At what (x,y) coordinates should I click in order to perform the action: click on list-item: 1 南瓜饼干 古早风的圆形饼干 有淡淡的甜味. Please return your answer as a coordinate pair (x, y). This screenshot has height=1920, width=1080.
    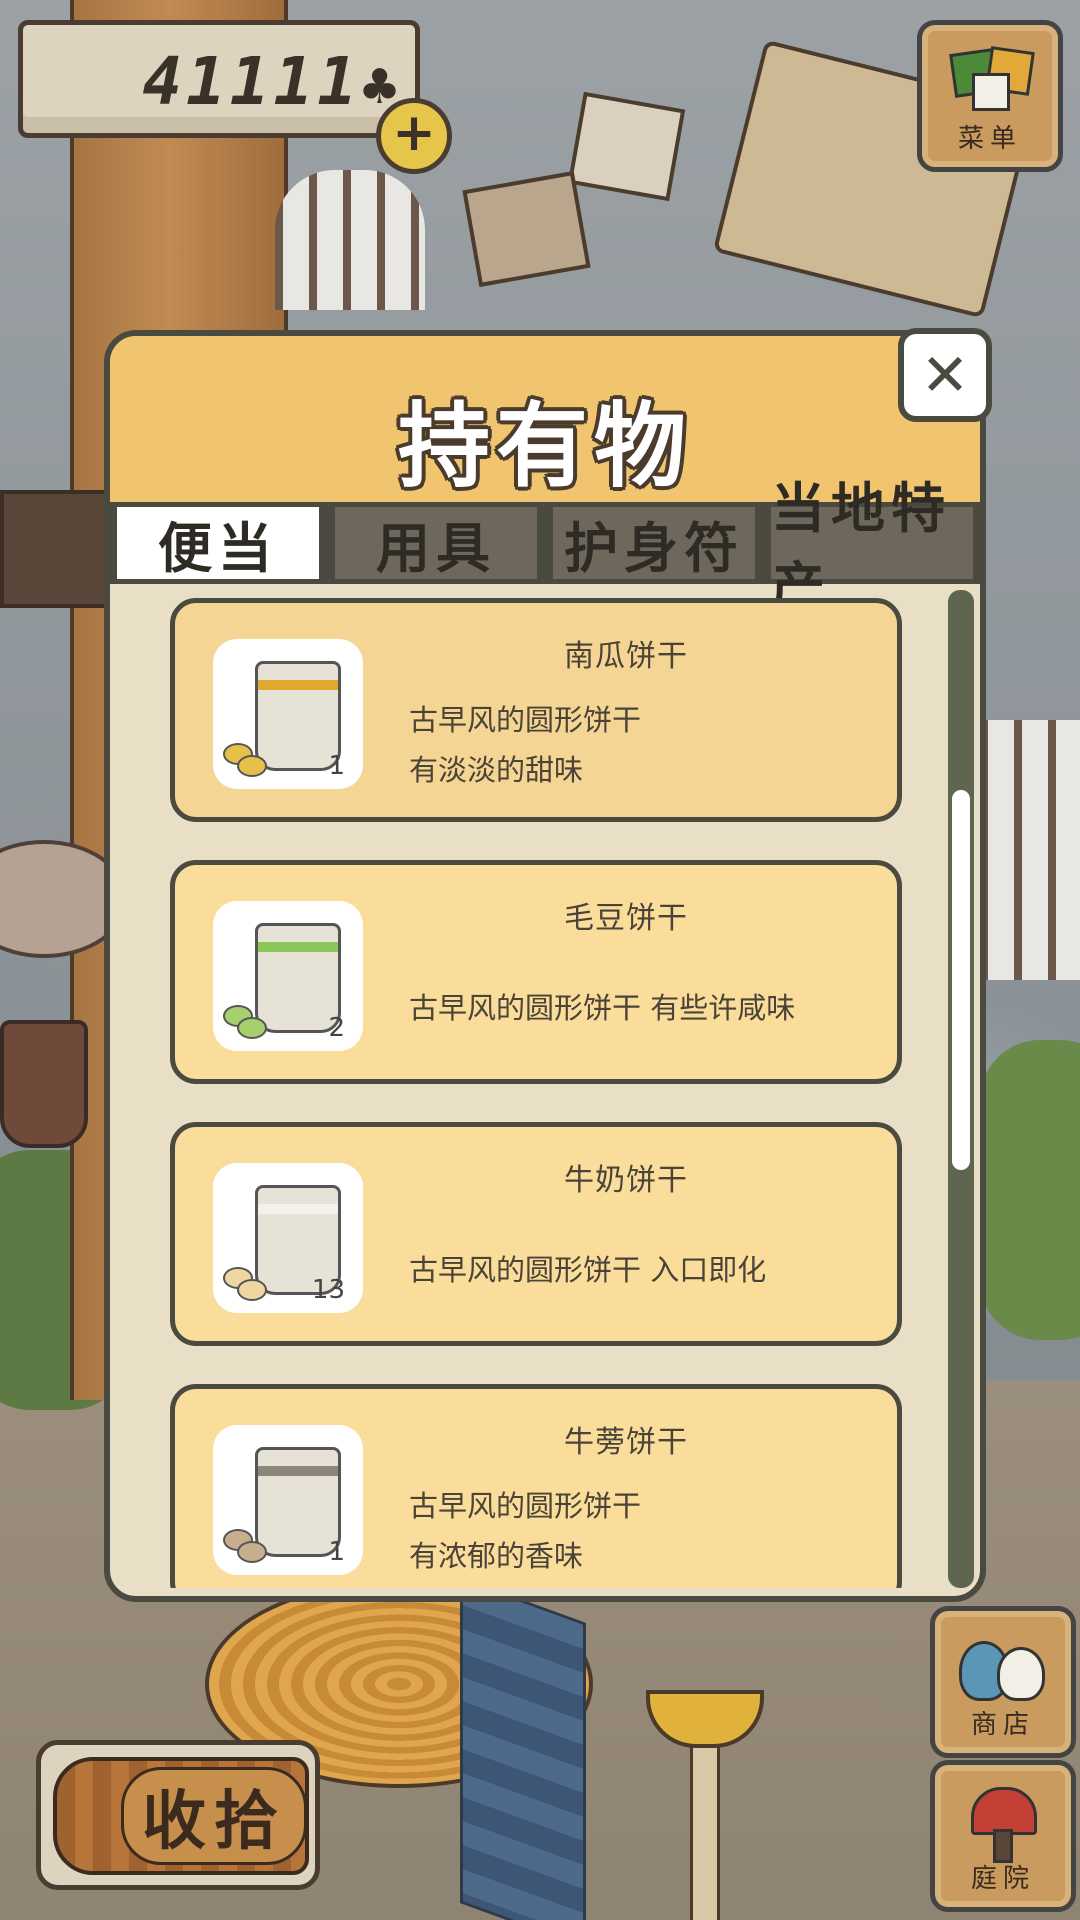
    Looking at the image, I should click on (536, 710).